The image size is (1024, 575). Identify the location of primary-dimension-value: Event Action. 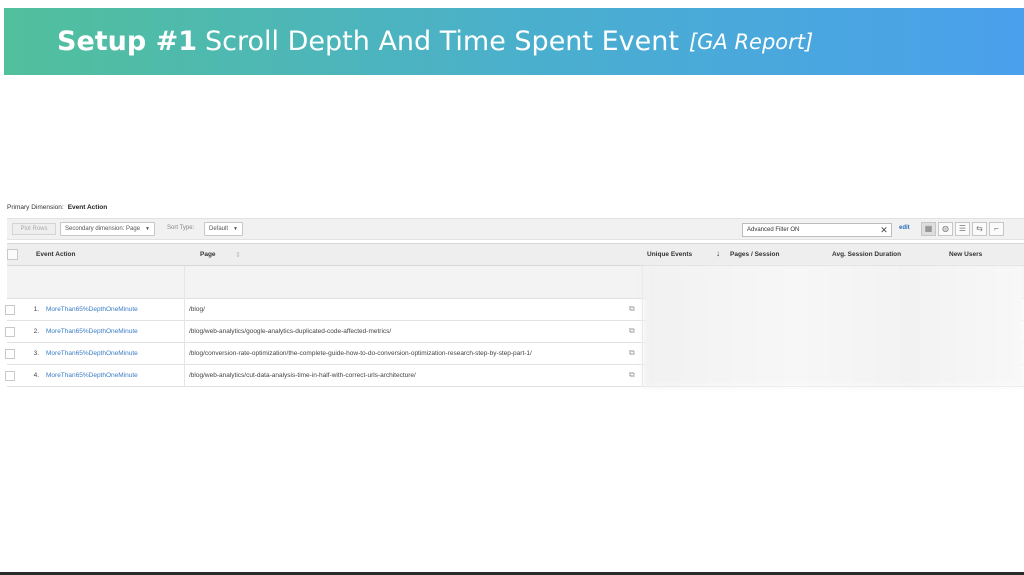
(88, 207).